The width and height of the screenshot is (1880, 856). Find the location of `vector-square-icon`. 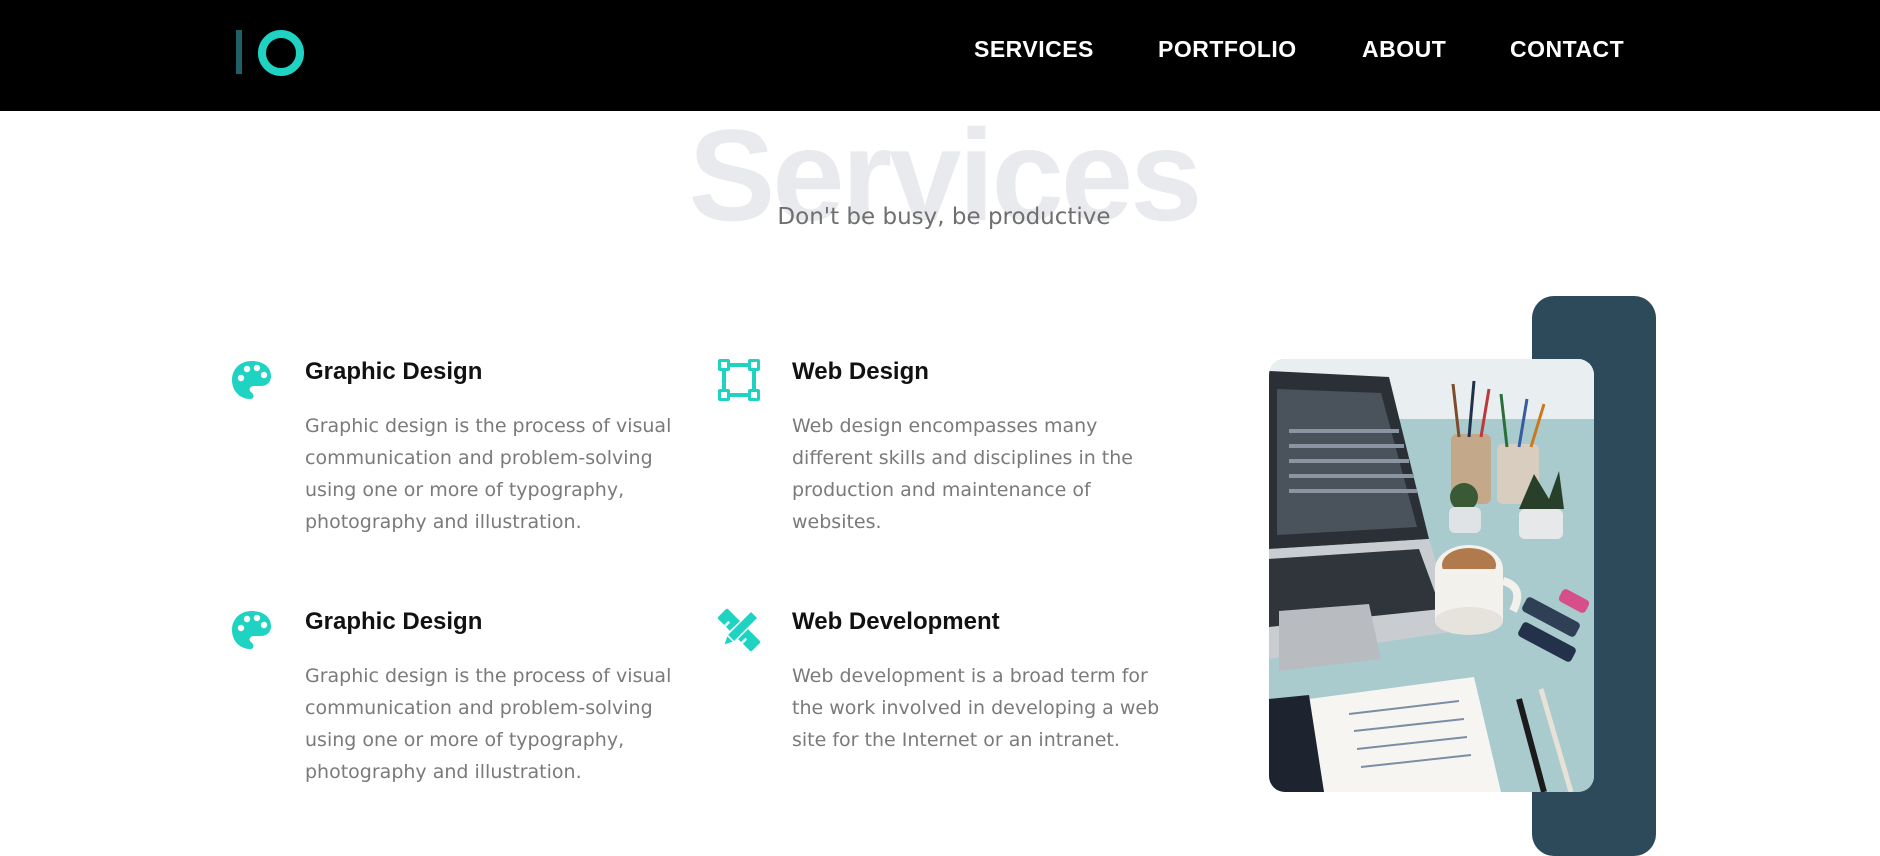

vector-square-icon is located at coordinates (739, 380).